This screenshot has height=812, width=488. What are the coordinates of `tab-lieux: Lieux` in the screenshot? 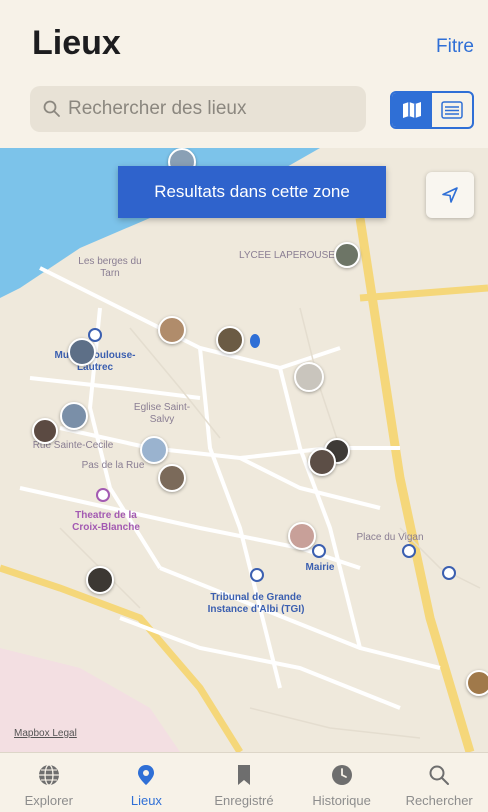 It's located at (147, 782).